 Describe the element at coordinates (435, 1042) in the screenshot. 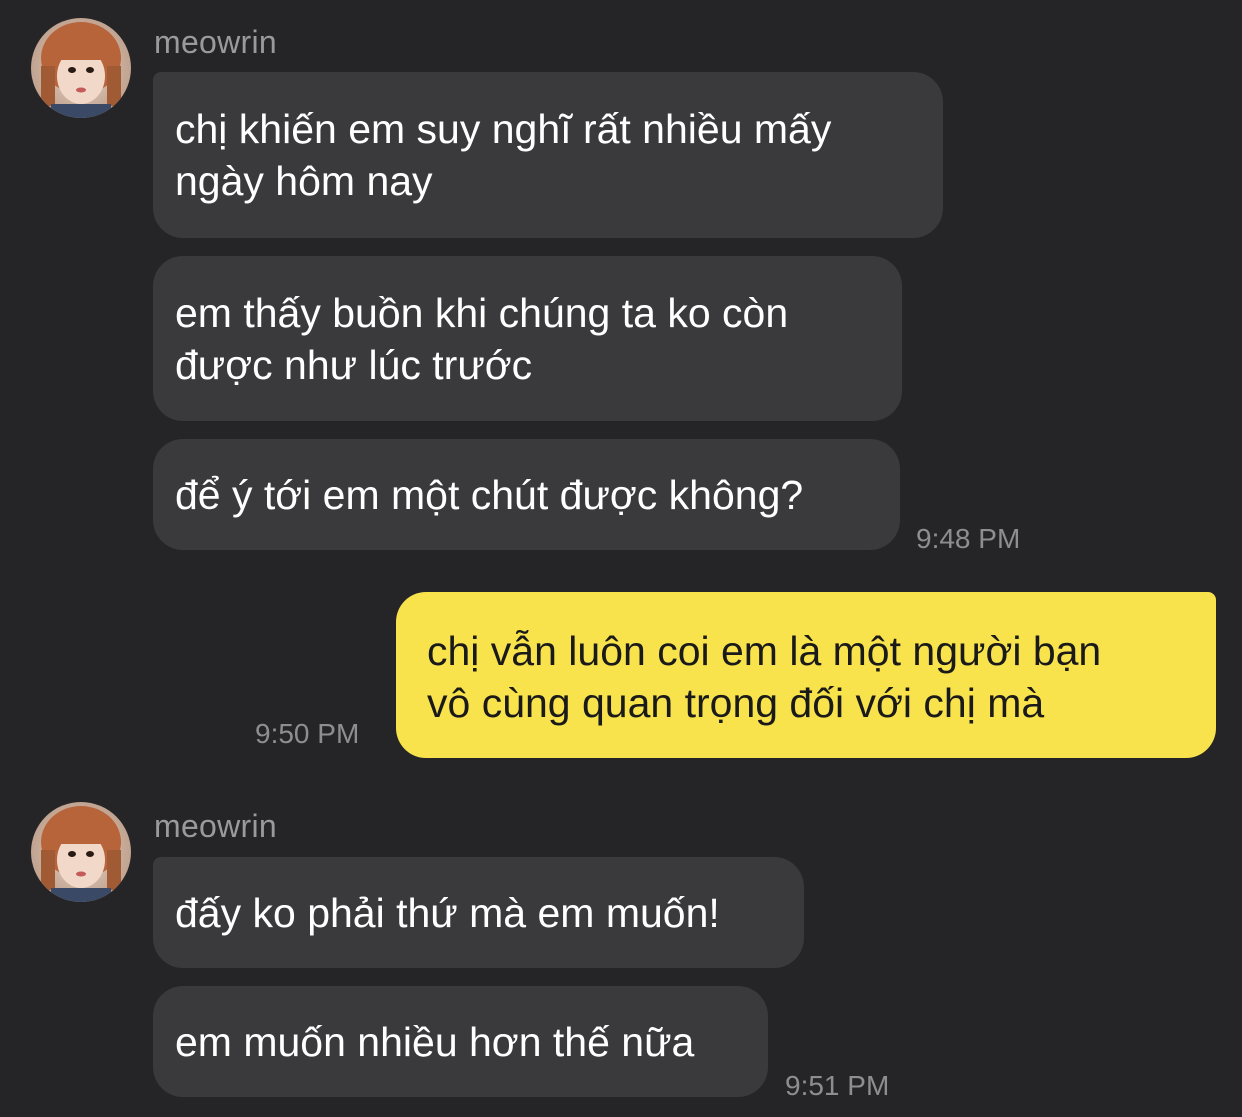

I see `message-text: em muốn nhiều hơn thế nữa` at that location.